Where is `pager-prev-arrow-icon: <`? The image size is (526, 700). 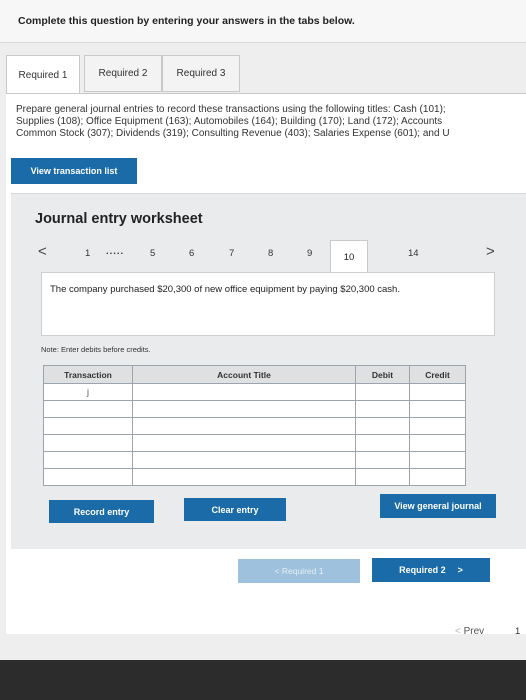
pager-prev-arrow-icon: < is located at coordinates (42, 251).